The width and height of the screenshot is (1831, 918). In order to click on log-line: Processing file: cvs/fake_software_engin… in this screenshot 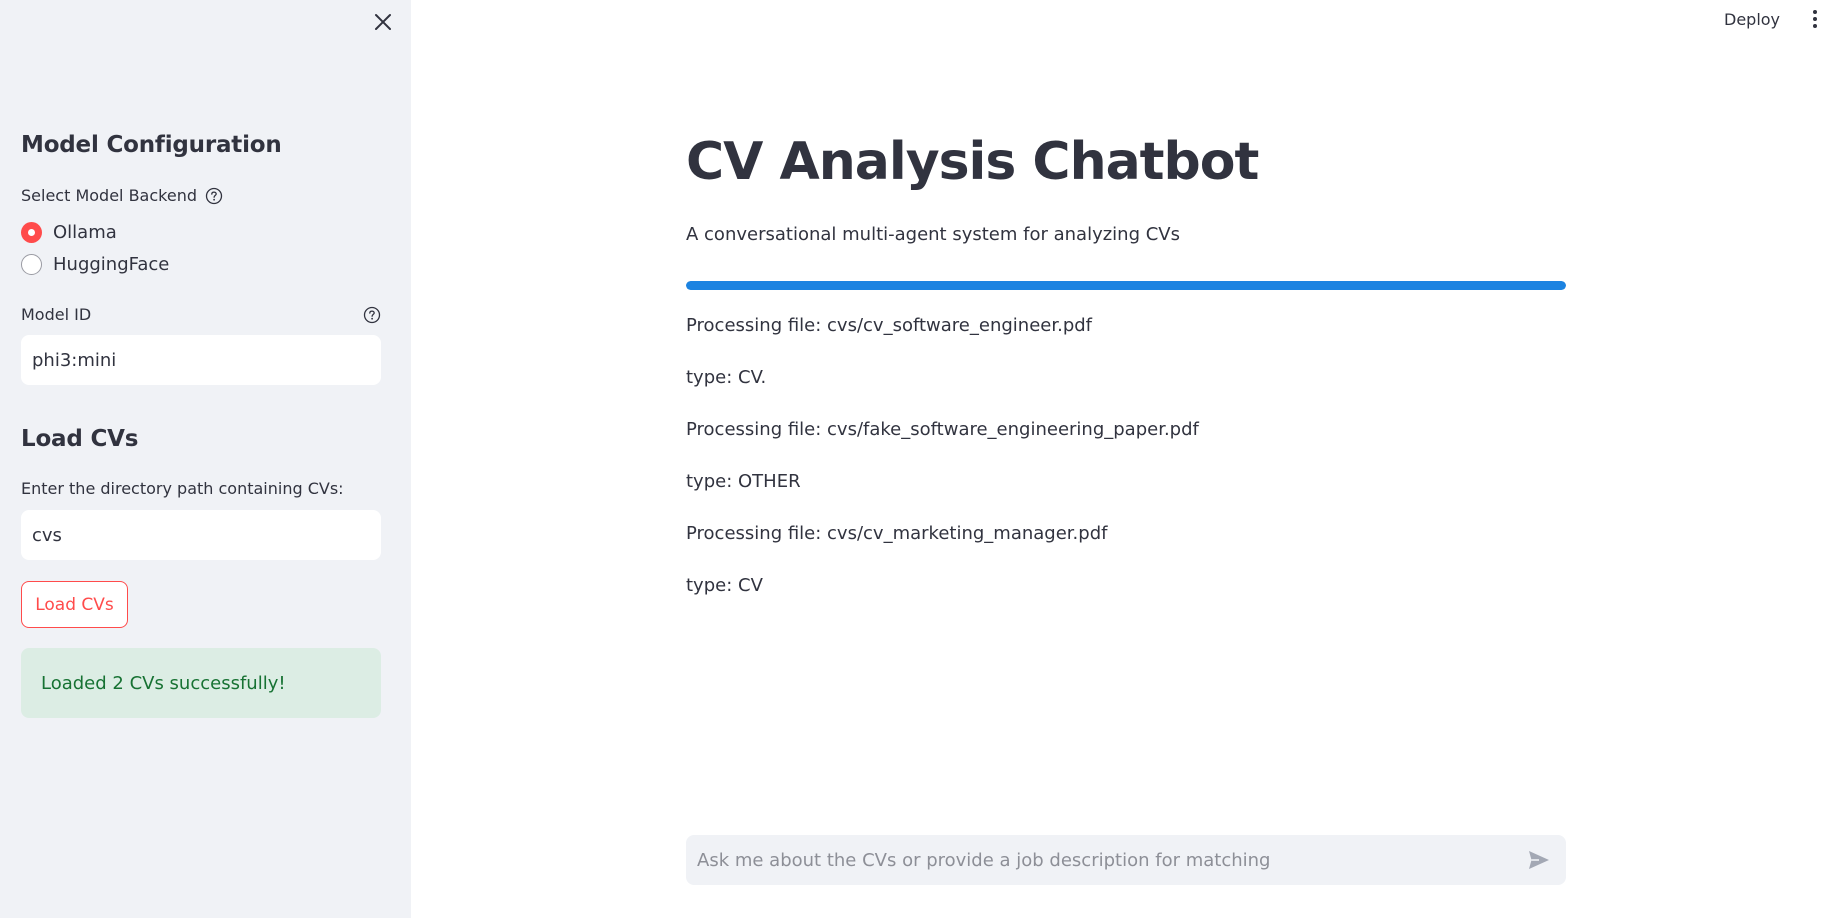, I will do `click(942, 429)`.